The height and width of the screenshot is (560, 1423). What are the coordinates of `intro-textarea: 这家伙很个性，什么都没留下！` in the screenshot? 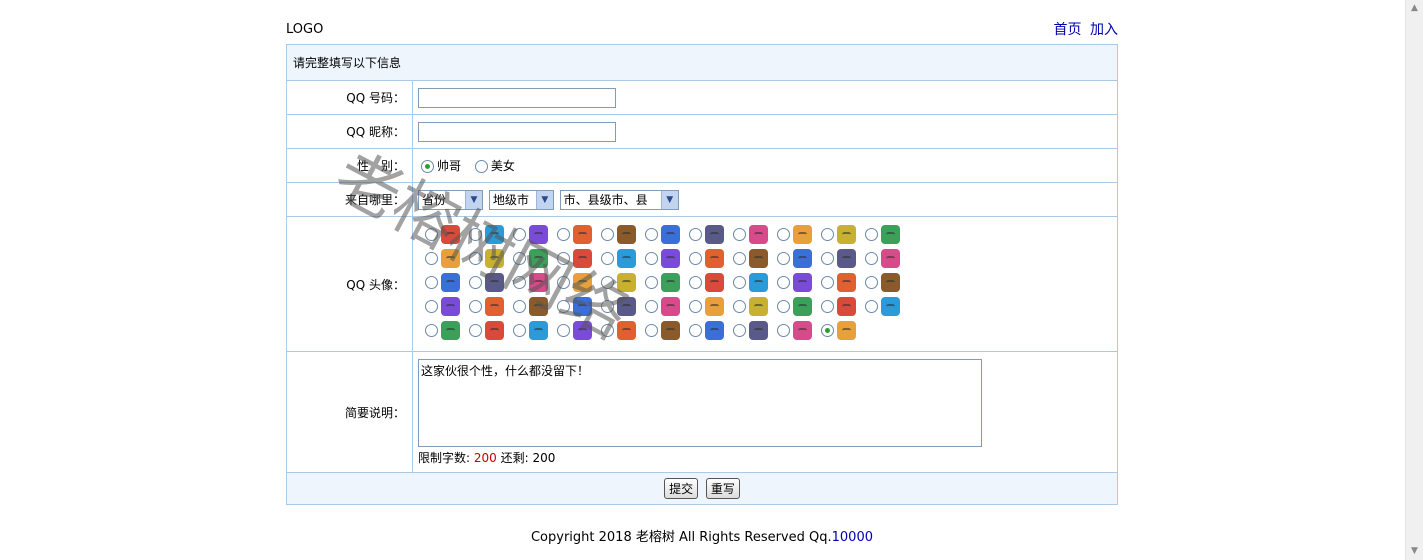 It's located at (700, 403).